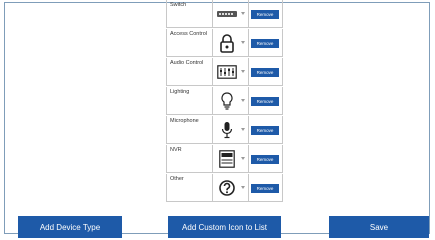  I want to click on device-name-cell: Audio Control, so click(189, 72).